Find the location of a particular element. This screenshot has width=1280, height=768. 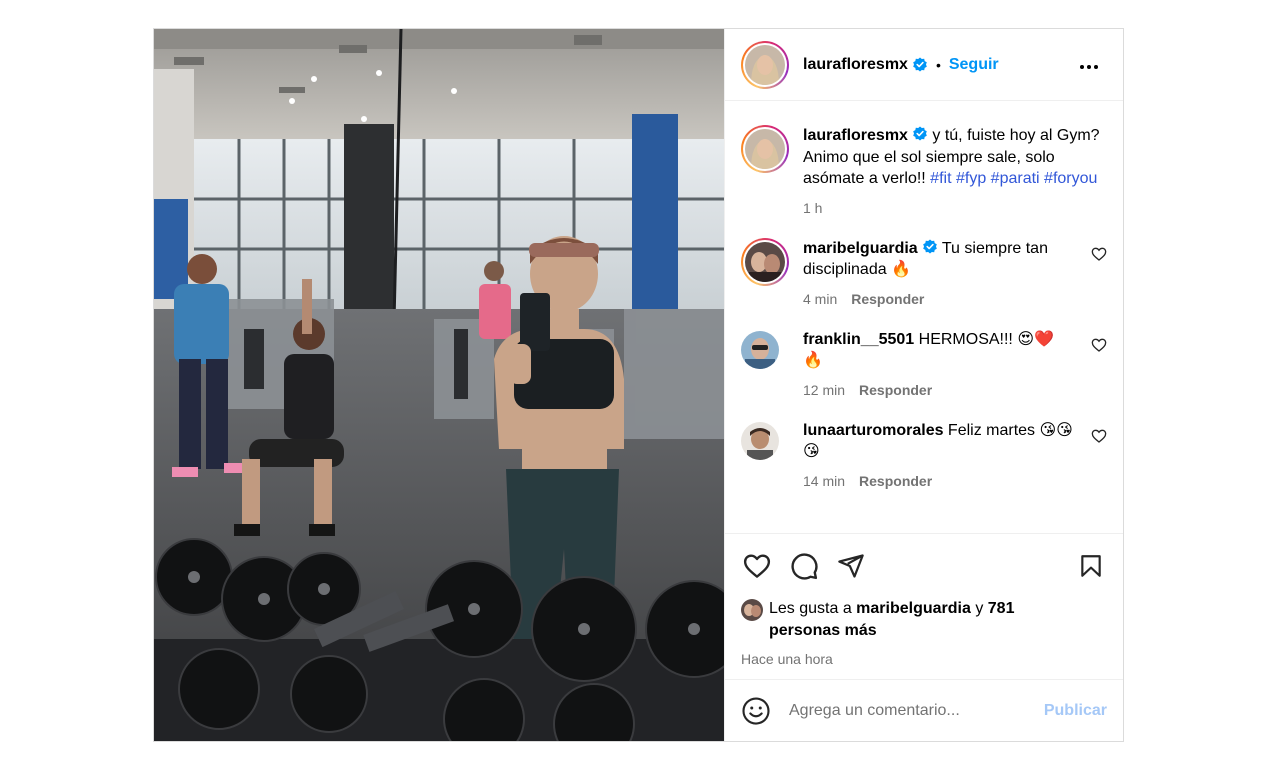

liker-avatar is located at coordinates (752, 610).